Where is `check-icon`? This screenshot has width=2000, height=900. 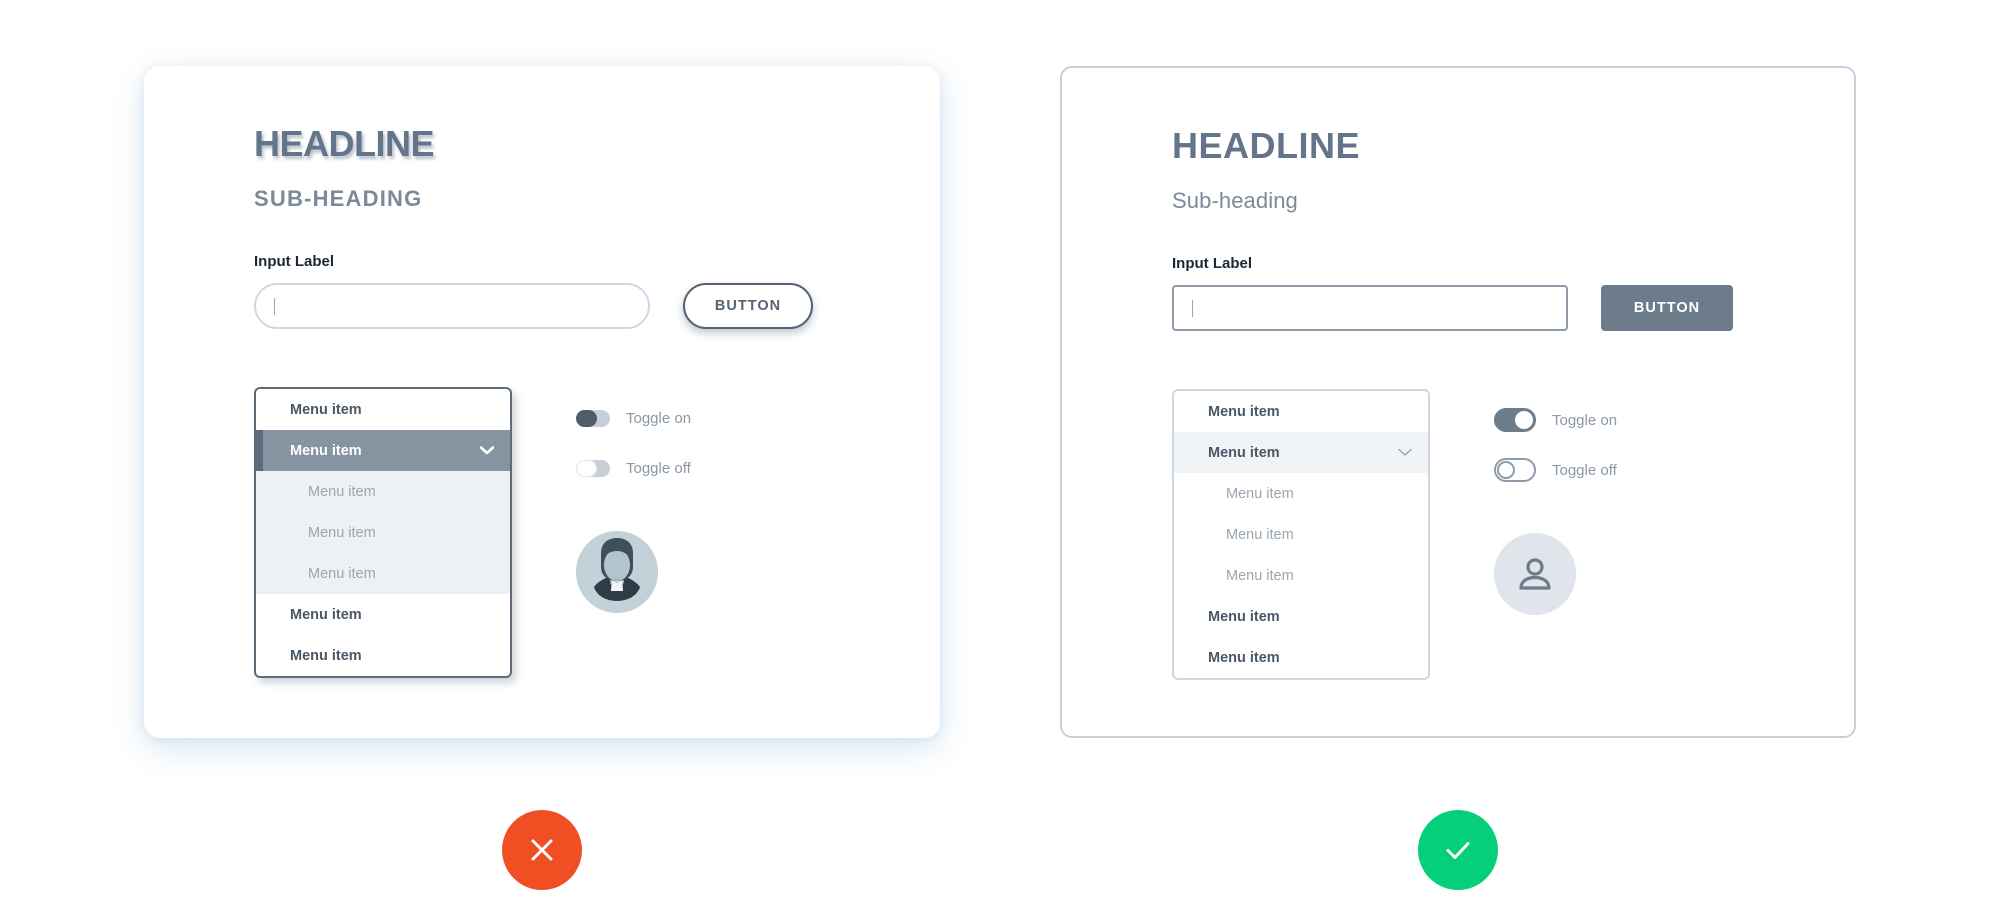 check-icon is located at coordinates (1458, 850).